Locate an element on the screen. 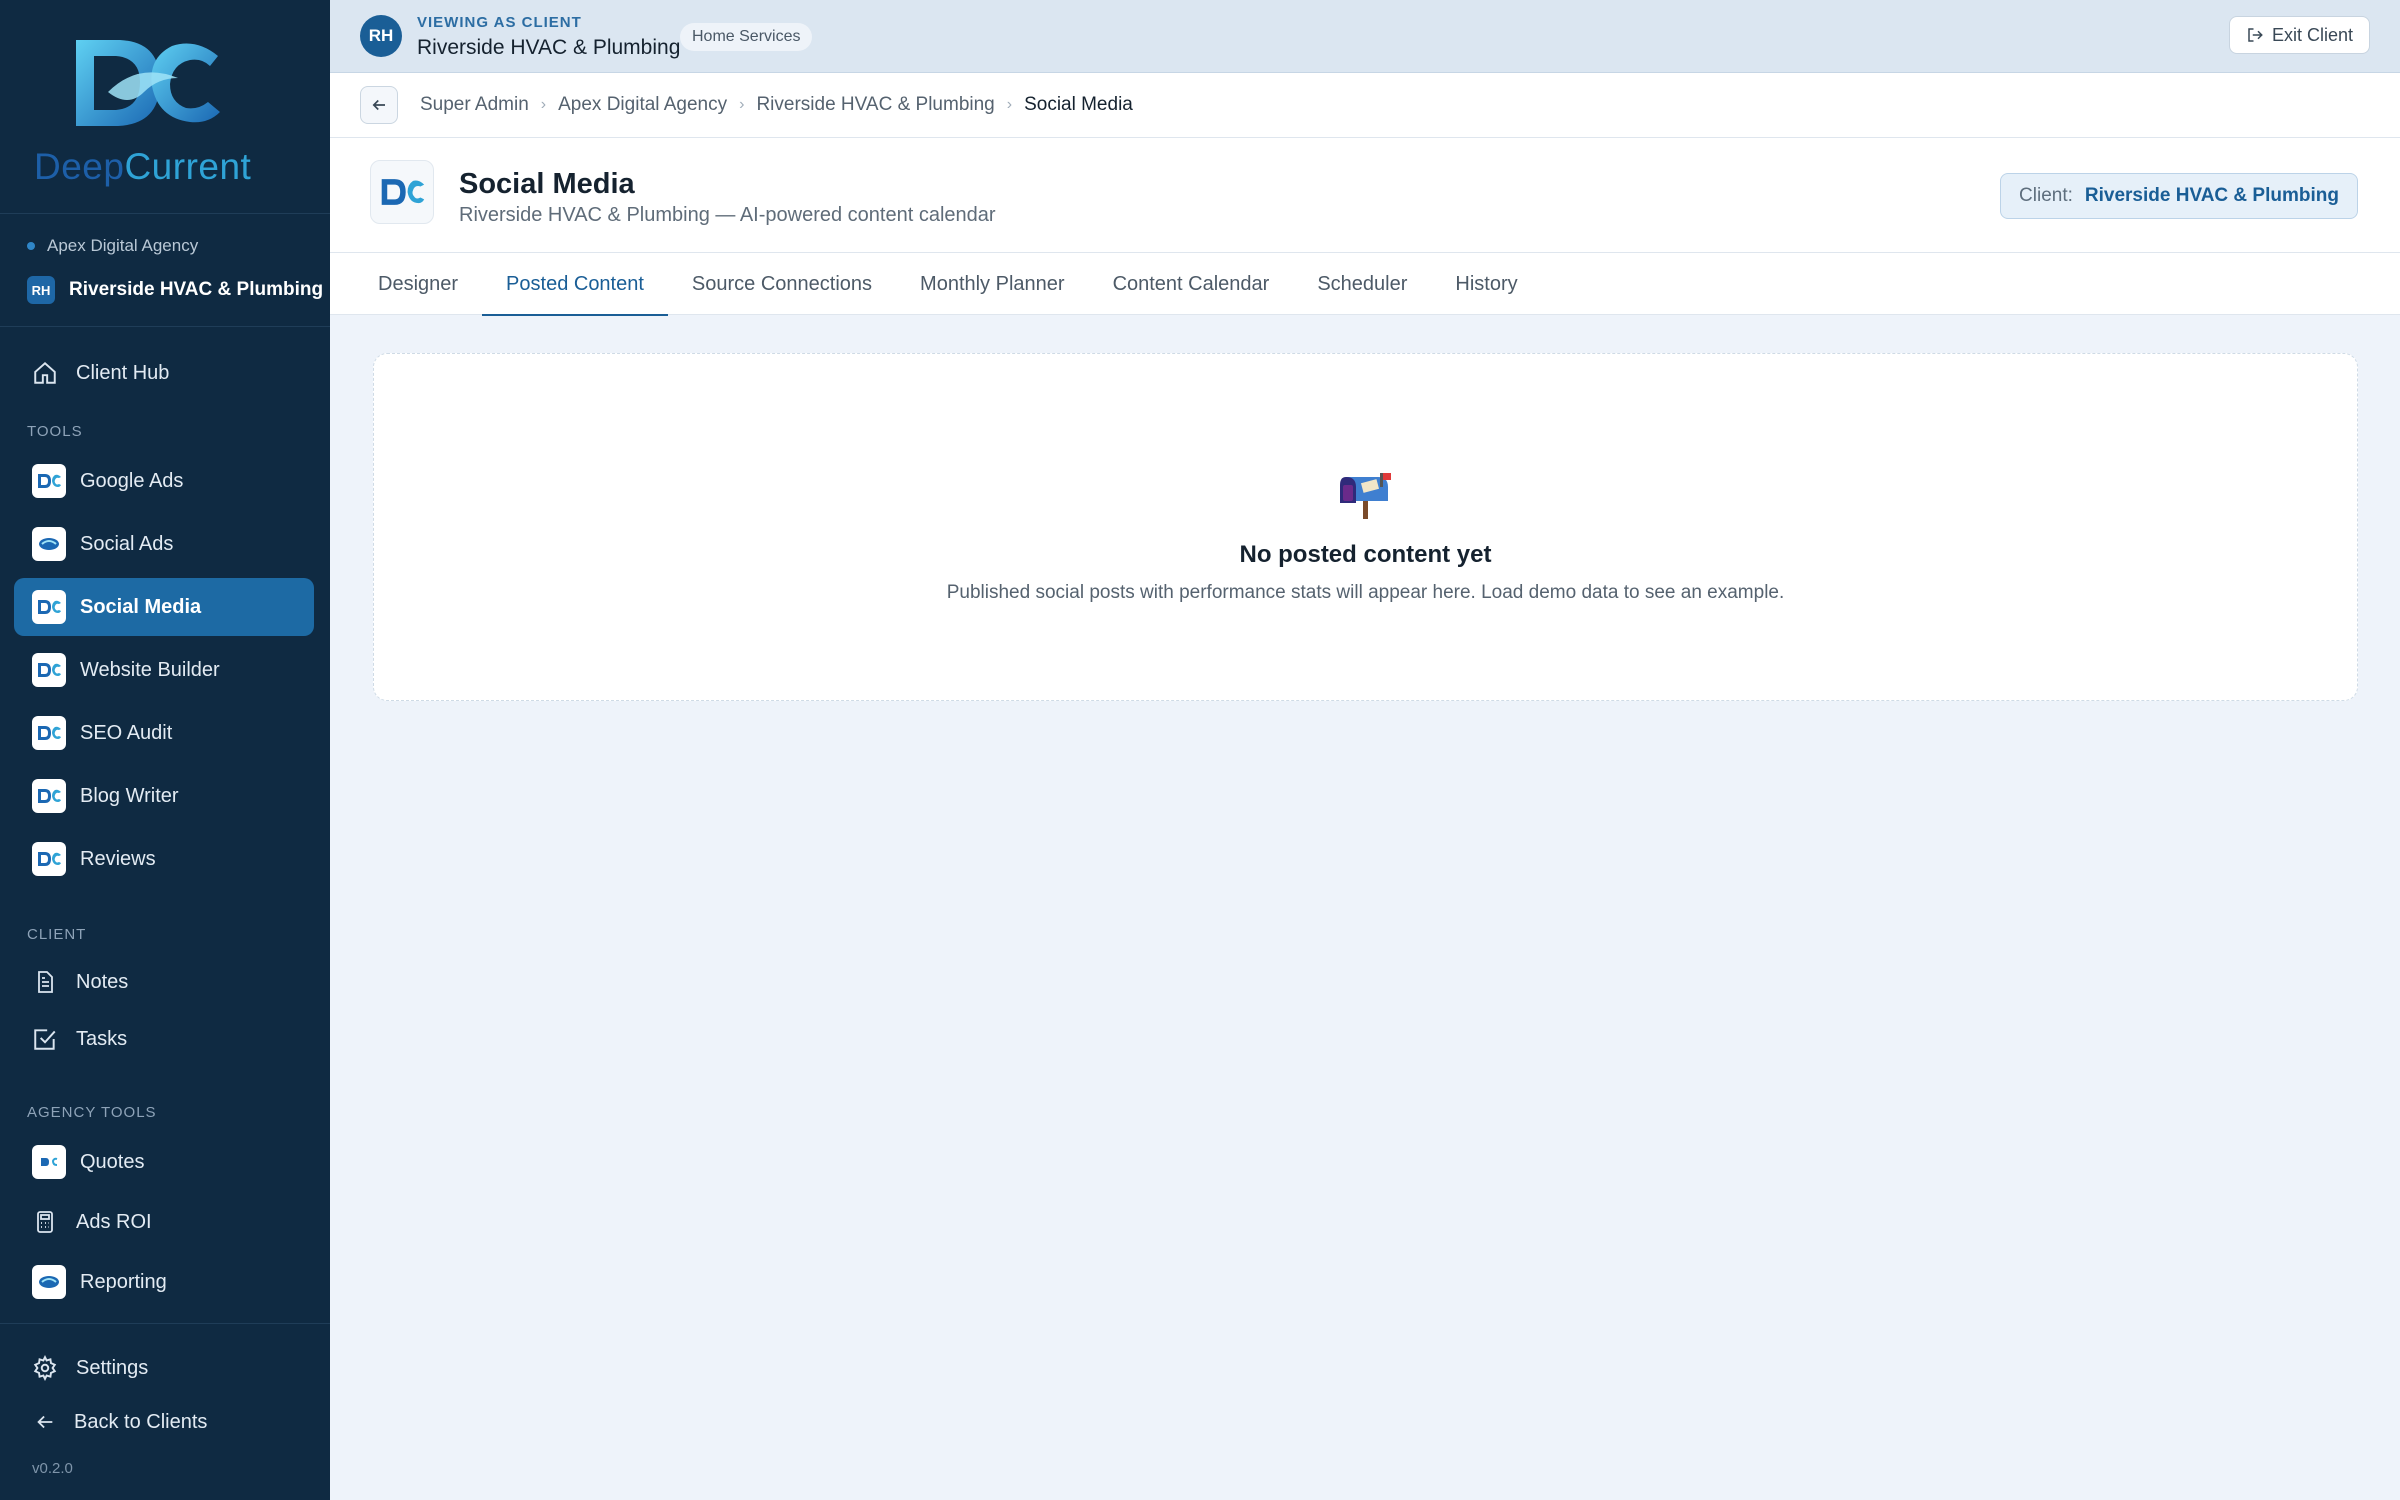 The image size is (2400, 1500). back-button is located at coordinates (379, 105).